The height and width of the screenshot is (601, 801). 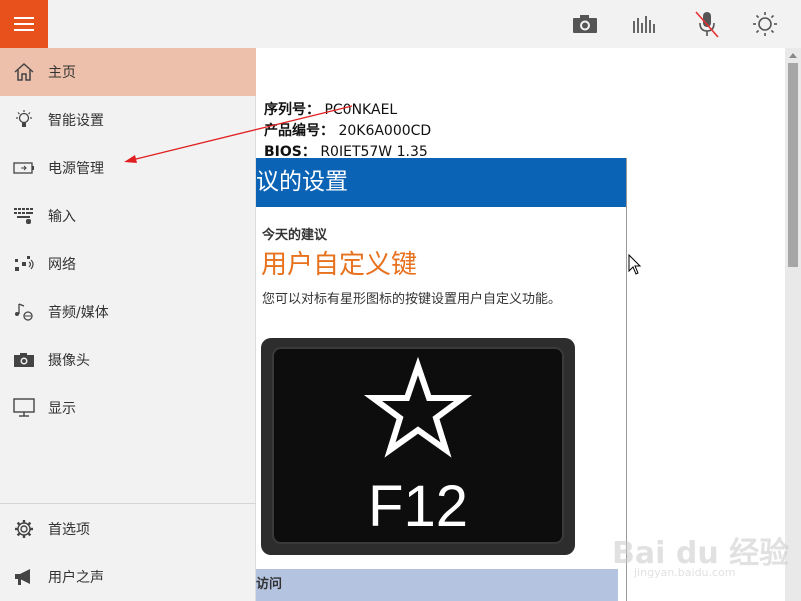 I want to click on scroll-up-button, so click(x=793, y=55).